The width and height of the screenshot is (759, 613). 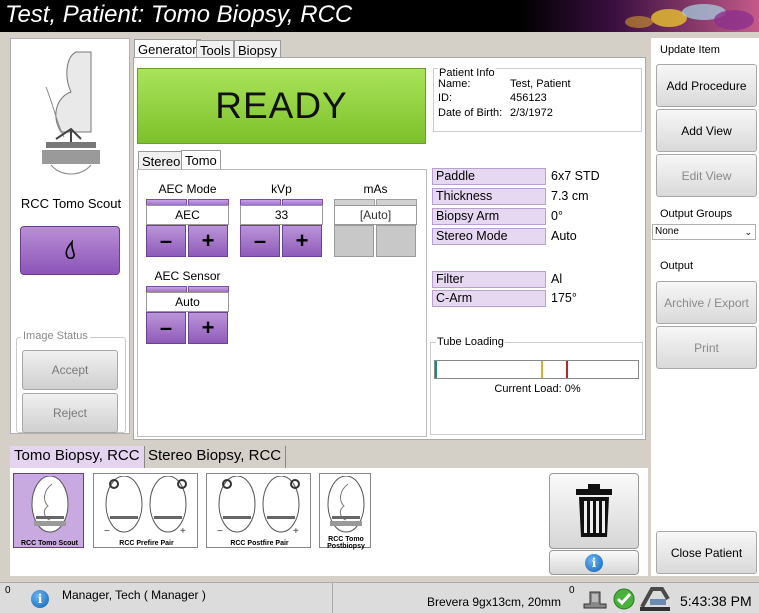 I want to click on left-alert-count: 0, so click(x=8, y=590).